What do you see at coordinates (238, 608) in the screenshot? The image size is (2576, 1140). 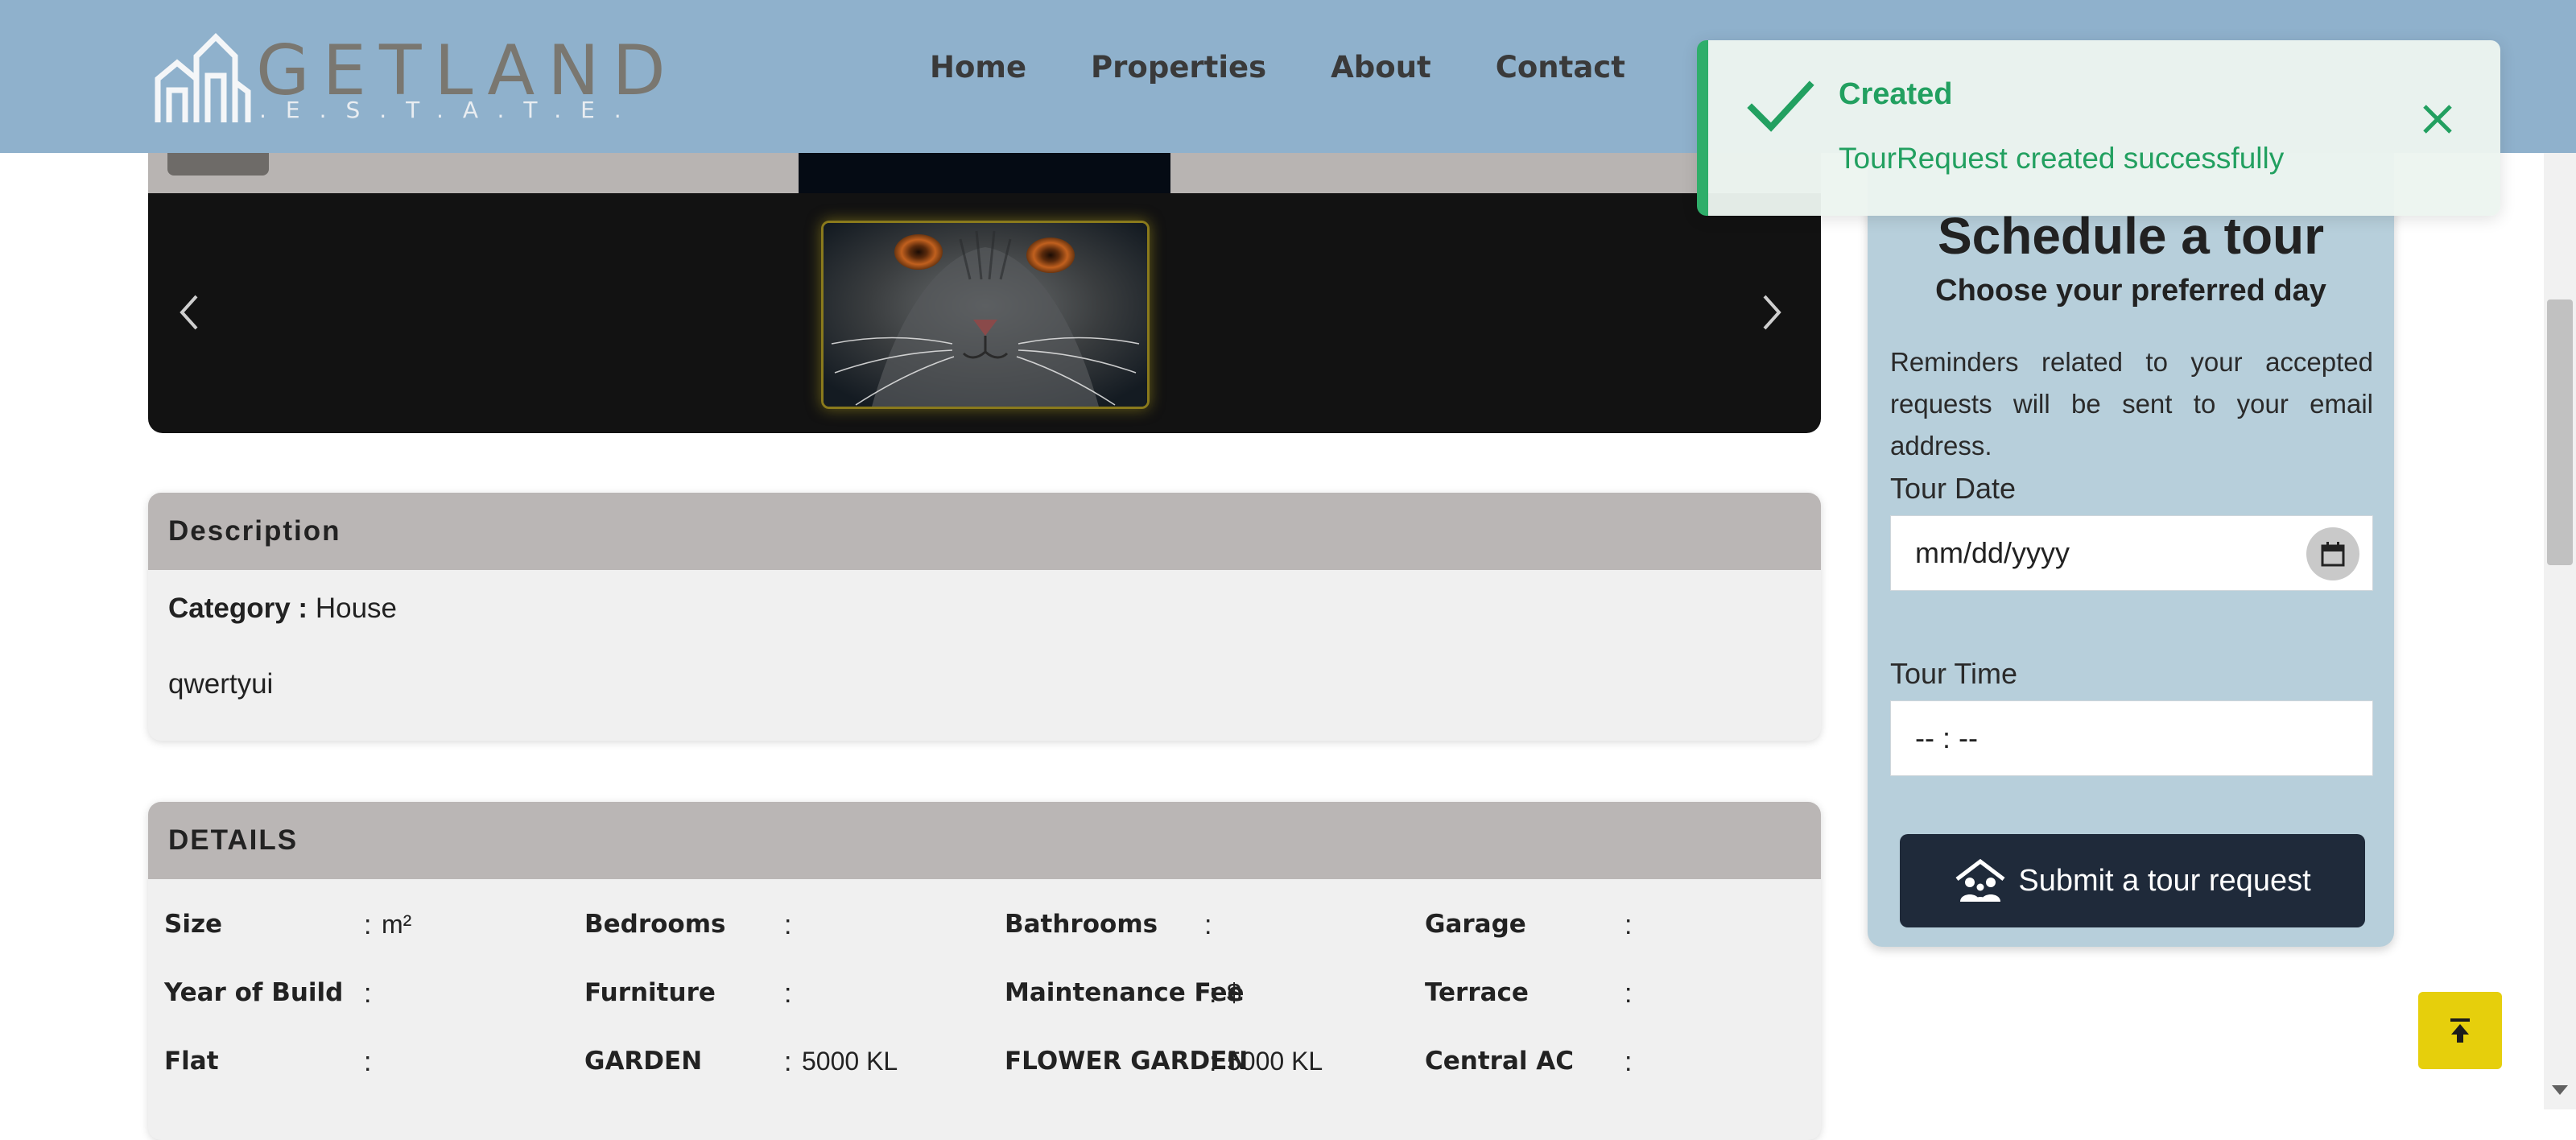 I see `category-label: Category :` at bounding box center [238, 608].